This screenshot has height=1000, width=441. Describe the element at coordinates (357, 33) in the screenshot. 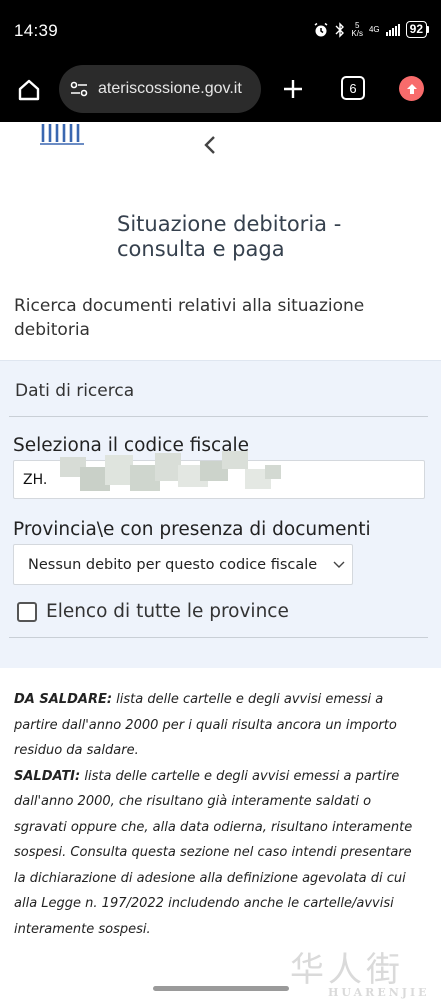

I see `speed-unit: K/s` at that location.